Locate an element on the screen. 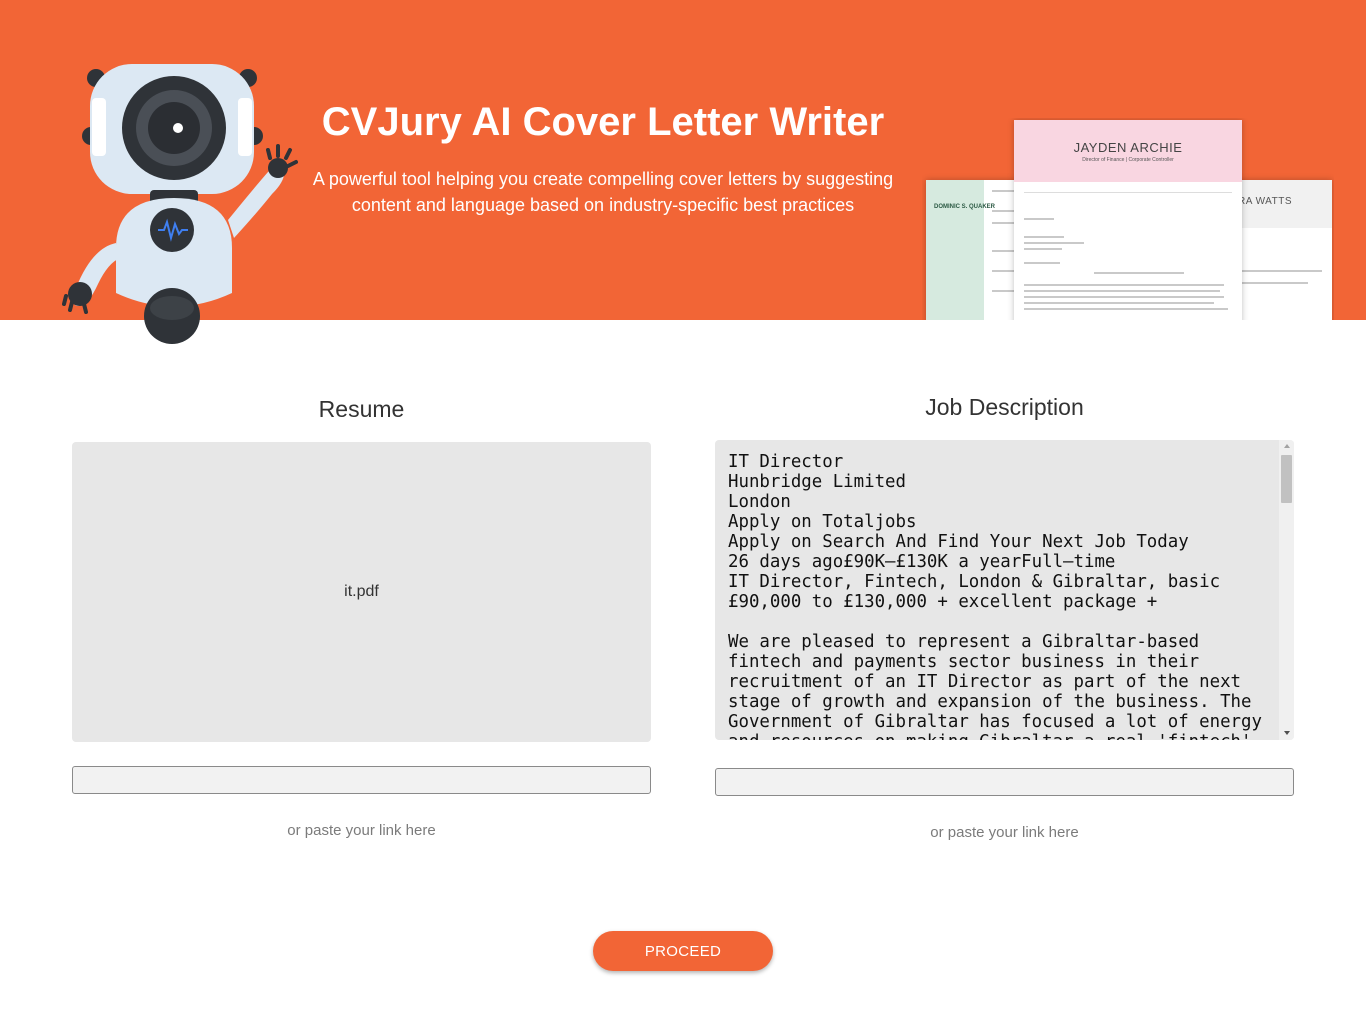  resume-link-hint: or paste your link here is located at coordinates (361, 830).